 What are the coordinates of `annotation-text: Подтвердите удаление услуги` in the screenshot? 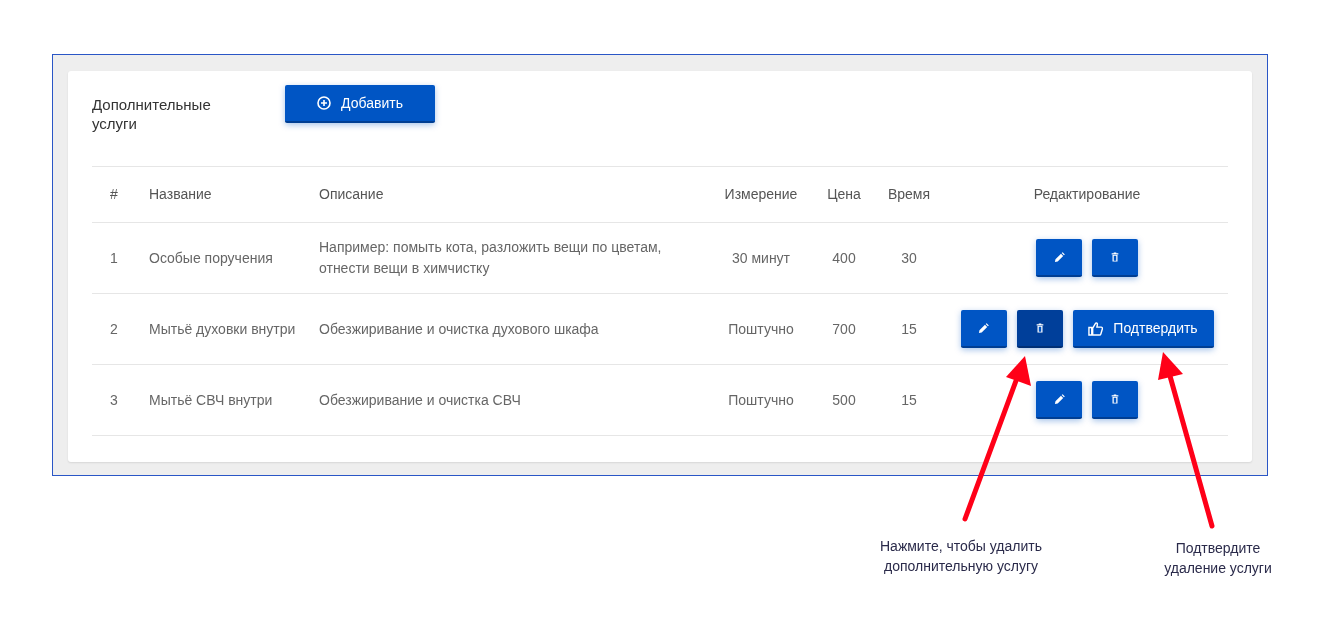 It's located at (1218, 558).